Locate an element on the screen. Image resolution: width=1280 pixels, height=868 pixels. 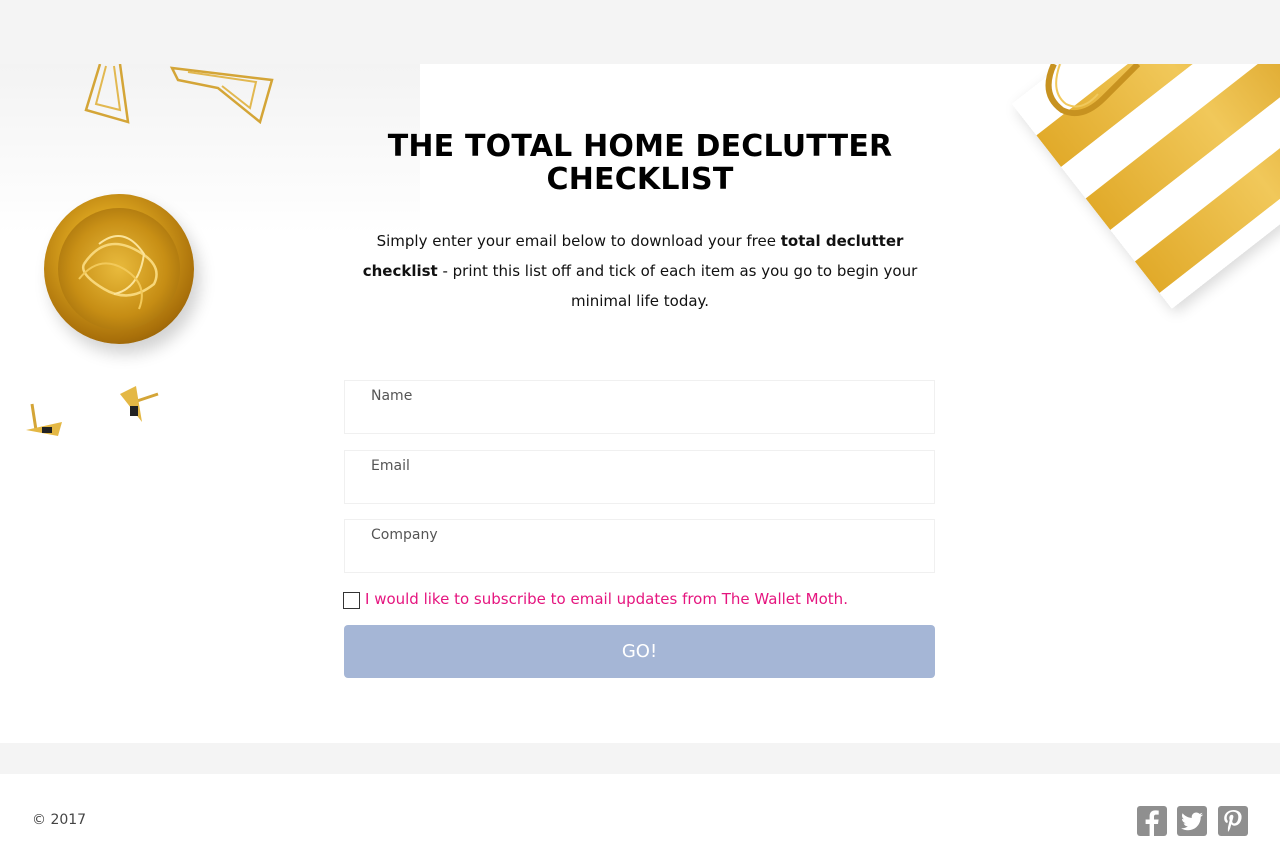
name-input is located at coordinates (640, 419).